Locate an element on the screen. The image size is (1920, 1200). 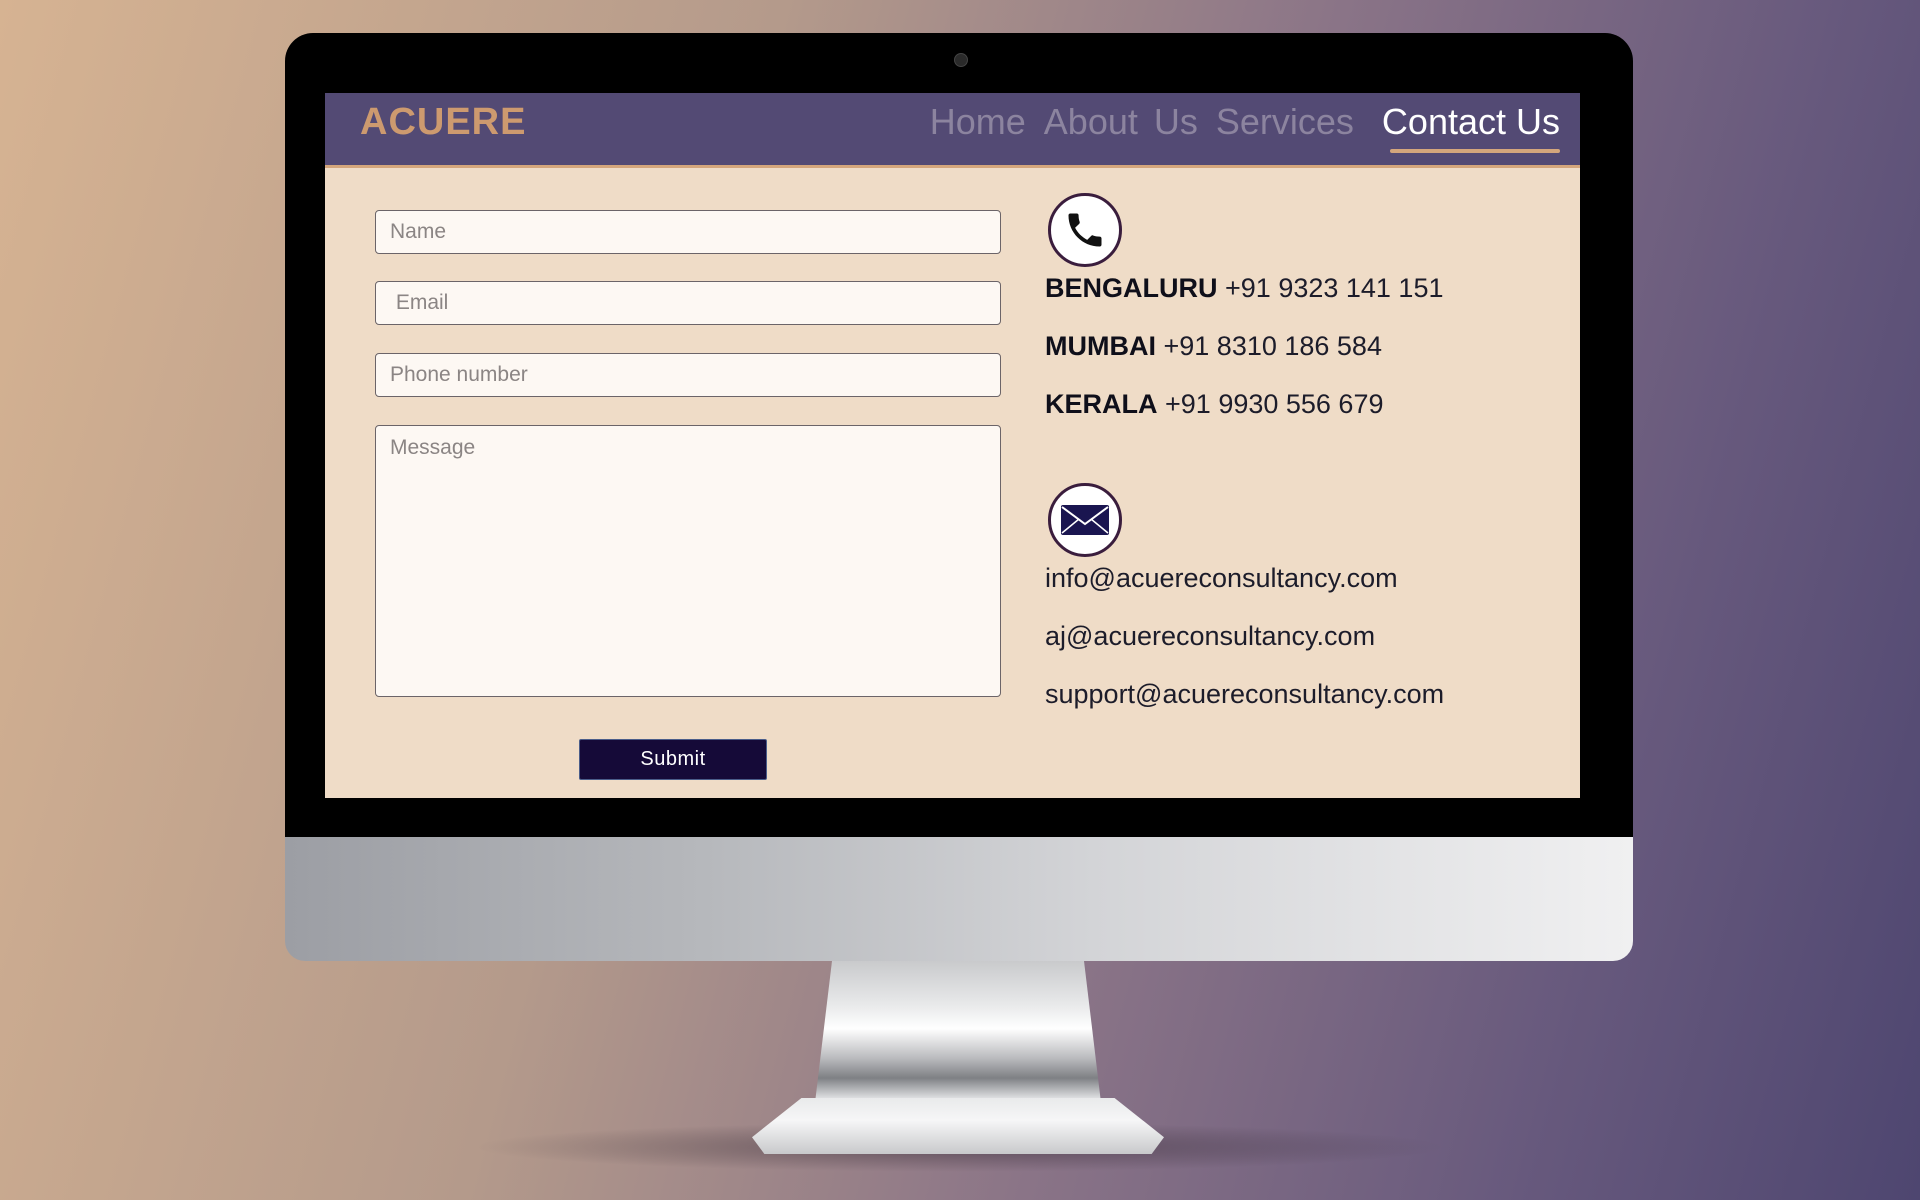
nav-home: Home is located at coordinates (978, 122).